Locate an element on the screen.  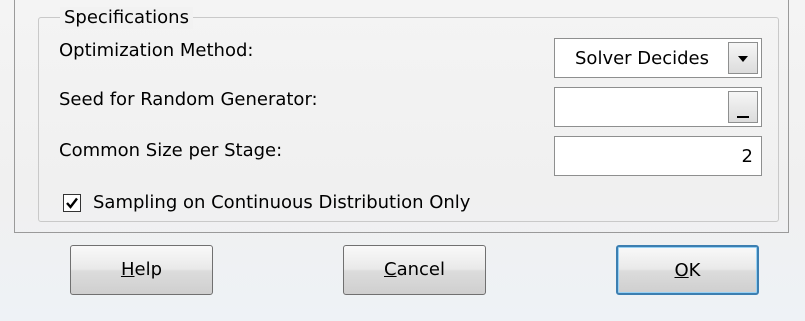
checkmark-icon is located at coordinates (72, 203).